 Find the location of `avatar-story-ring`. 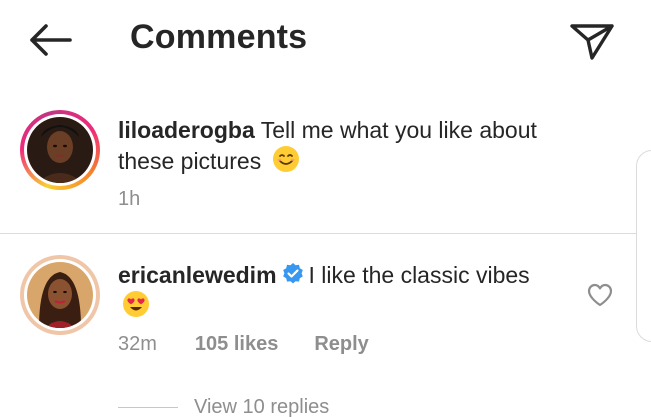

avatar-story-ring is located at coordinates (60, 150).